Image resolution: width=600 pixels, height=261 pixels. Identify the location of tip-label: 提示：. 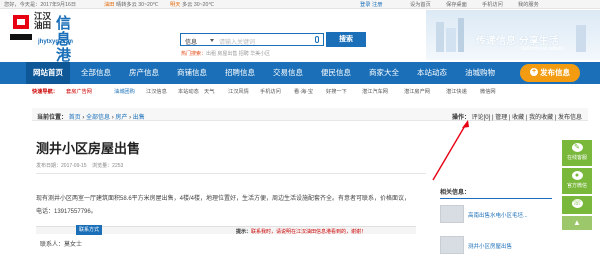
(244, 232).